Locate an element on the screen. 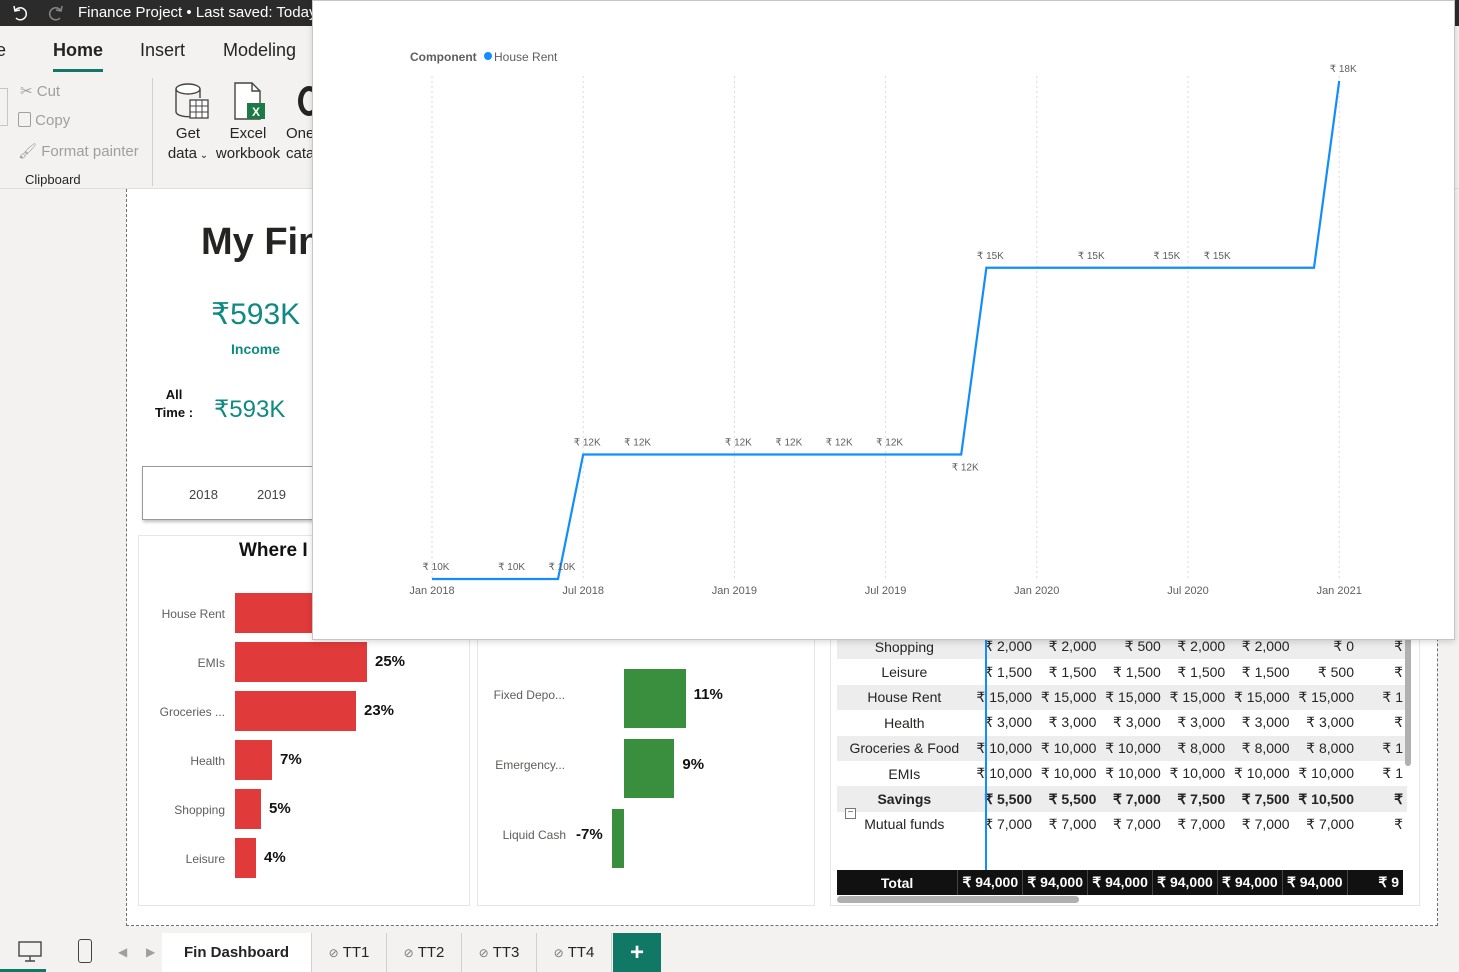 The image size is (1459, 972). page-tab-tt3: ⊘ TT3 is located at coordinates (499, 952).